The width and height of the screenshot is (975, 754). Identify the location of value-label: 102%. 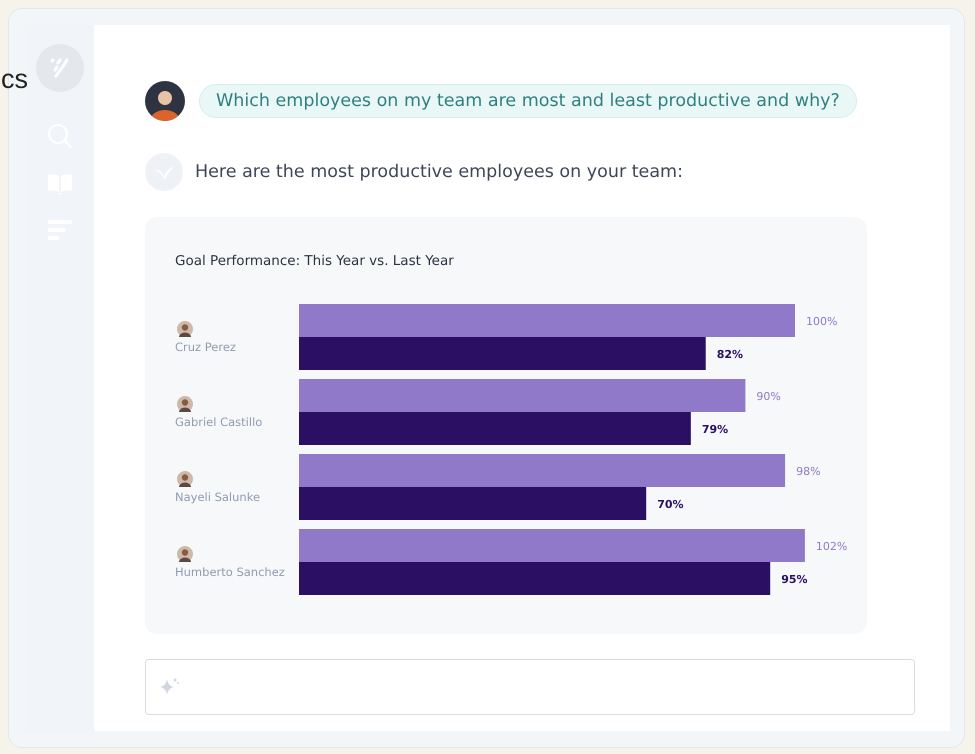
(832, 546).